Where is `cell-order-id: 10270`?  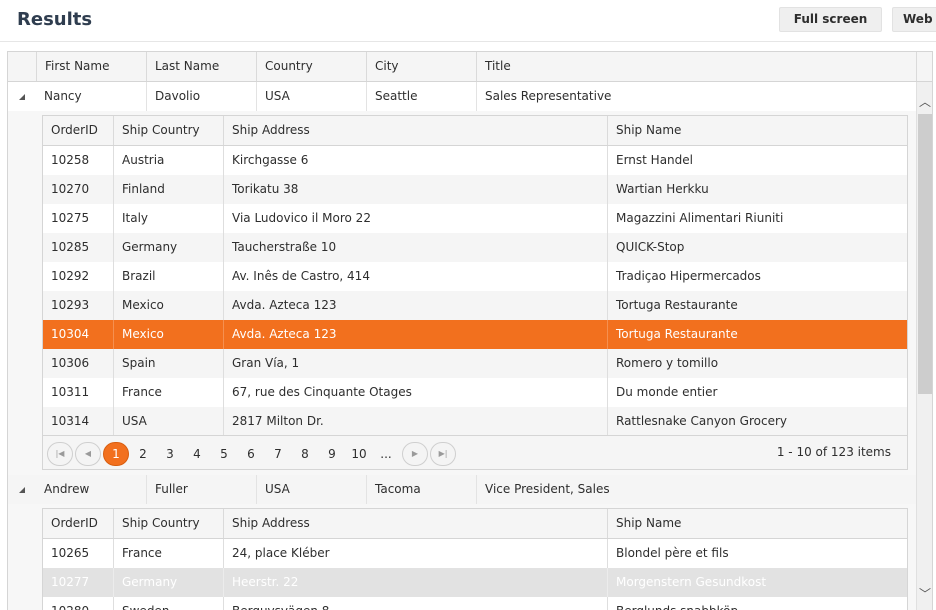
cell-order-id: 10270 is located at coordinates (70, 189).